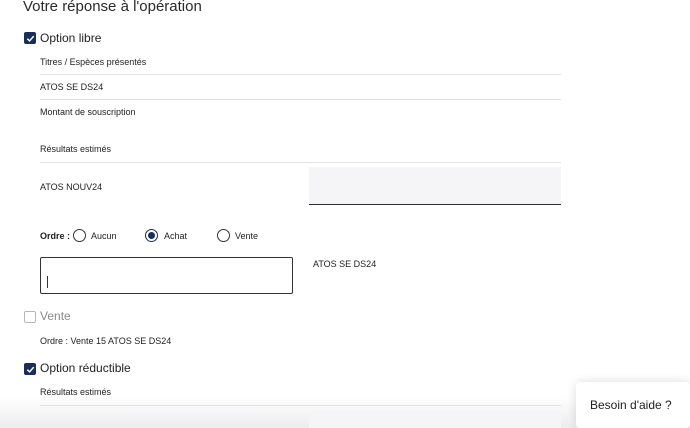  Describe the element at coordinates (47, 282) in the screenshot. I see `text-caret` at that location.